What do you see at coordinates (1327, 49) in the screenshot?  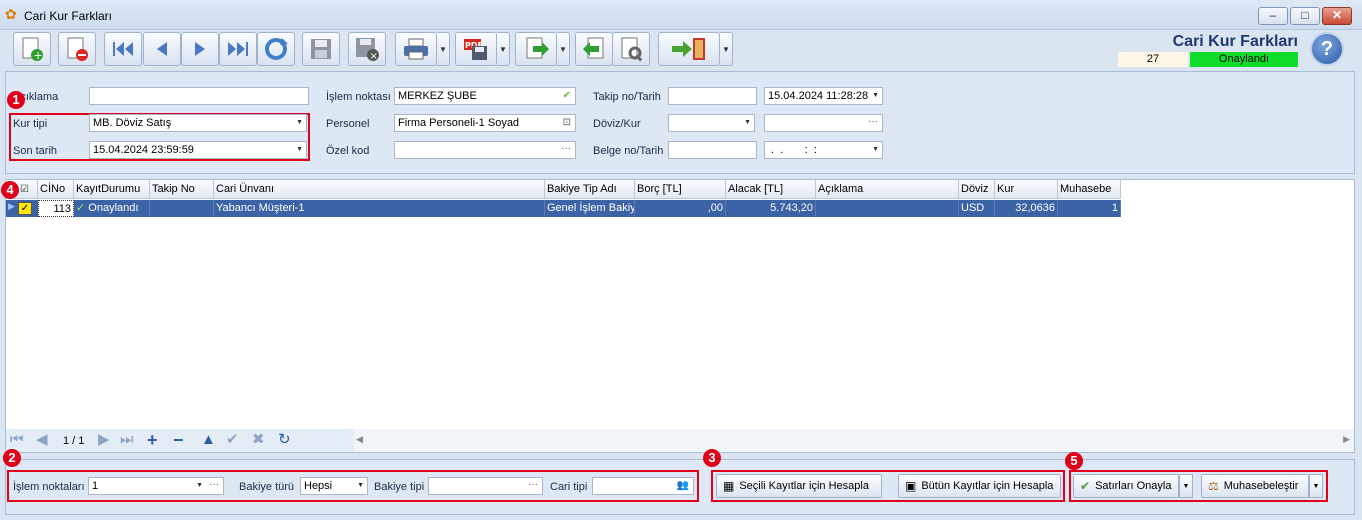 I see `help-button: ?` at bounding box center [1327, 49].